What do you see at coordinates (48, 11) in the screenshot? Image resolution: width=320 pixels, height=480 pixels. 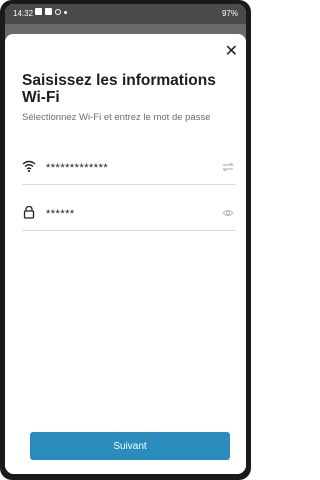 I see `notification-app-icon` at bounding box center [48, 11].